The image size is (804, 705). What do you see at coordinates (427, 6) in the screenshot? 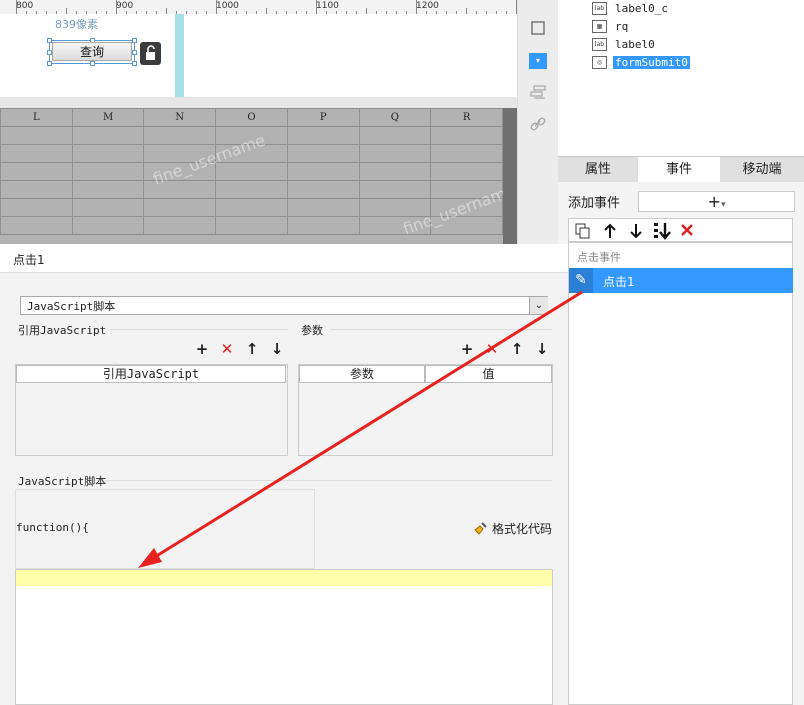
I see `ruler-label: 1200` at bounding box center [427, 6].